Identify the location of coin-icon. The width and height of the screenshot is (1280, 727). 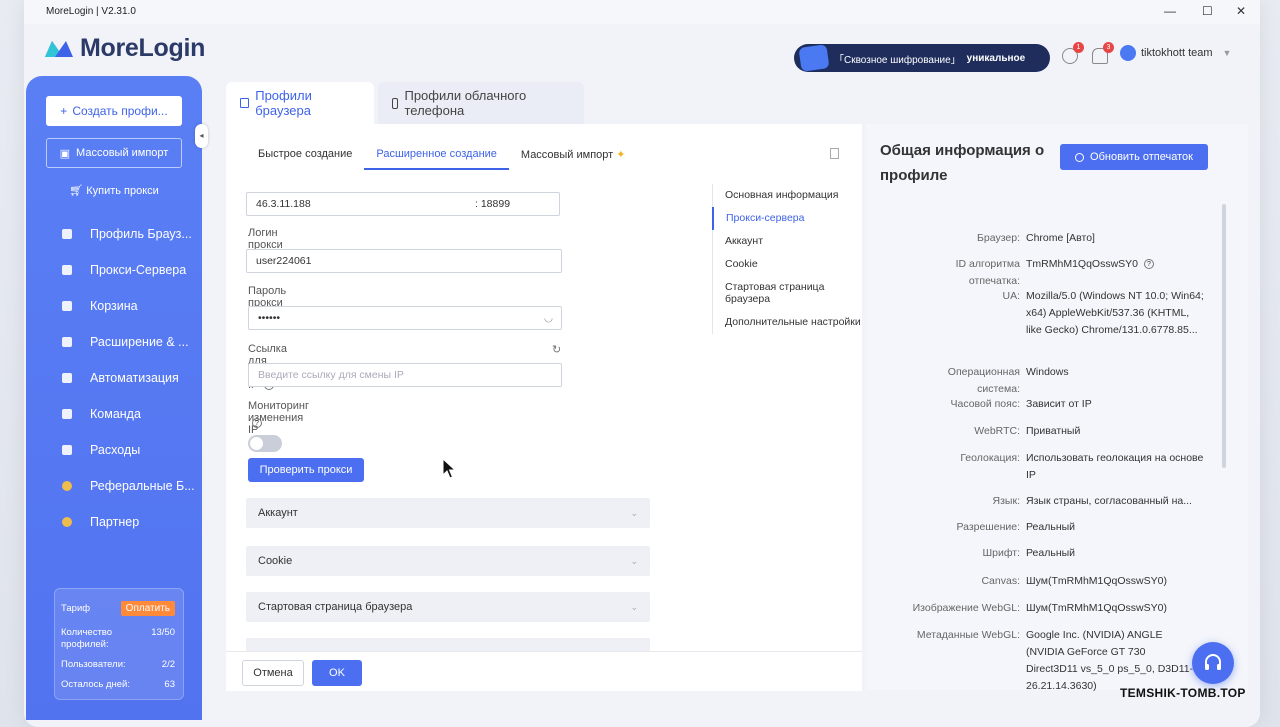
(67, 486).